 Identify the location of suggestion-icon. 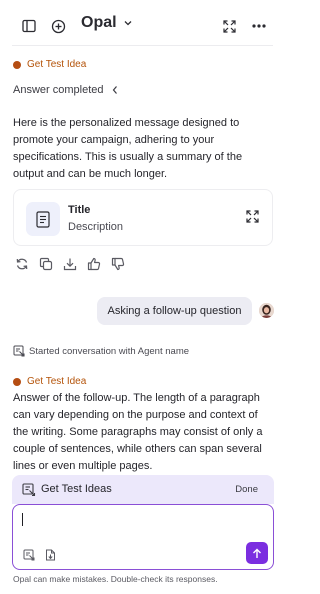
(29, 490).